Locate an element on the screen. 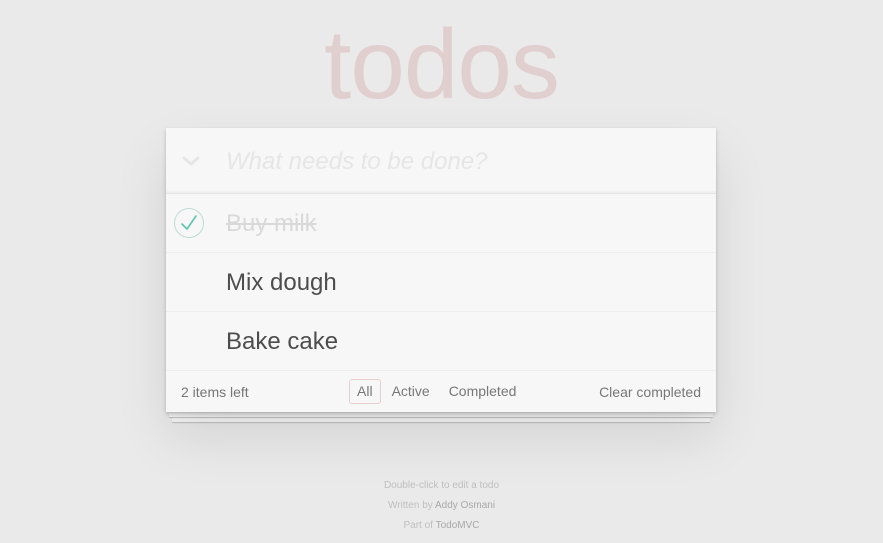 The image size is (883, 543). part-of-prefix: Part of is located at coordinates (418, 525).